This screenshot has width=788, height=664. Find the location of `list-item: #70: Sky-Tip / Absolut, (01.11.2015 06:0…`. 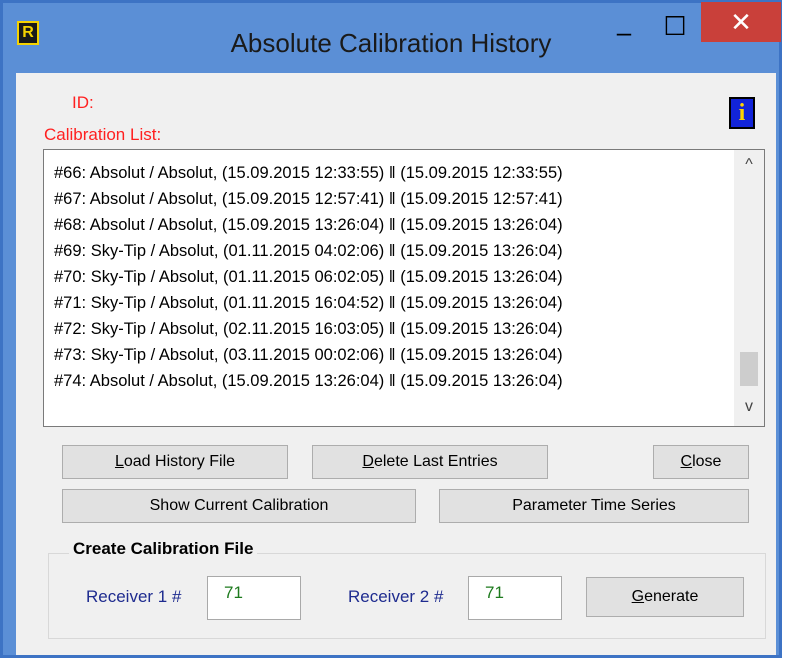

list-item: #70: Sky-Tip / Absolut, (01.11.2015 06:0… is located at coordinates (389, 277).